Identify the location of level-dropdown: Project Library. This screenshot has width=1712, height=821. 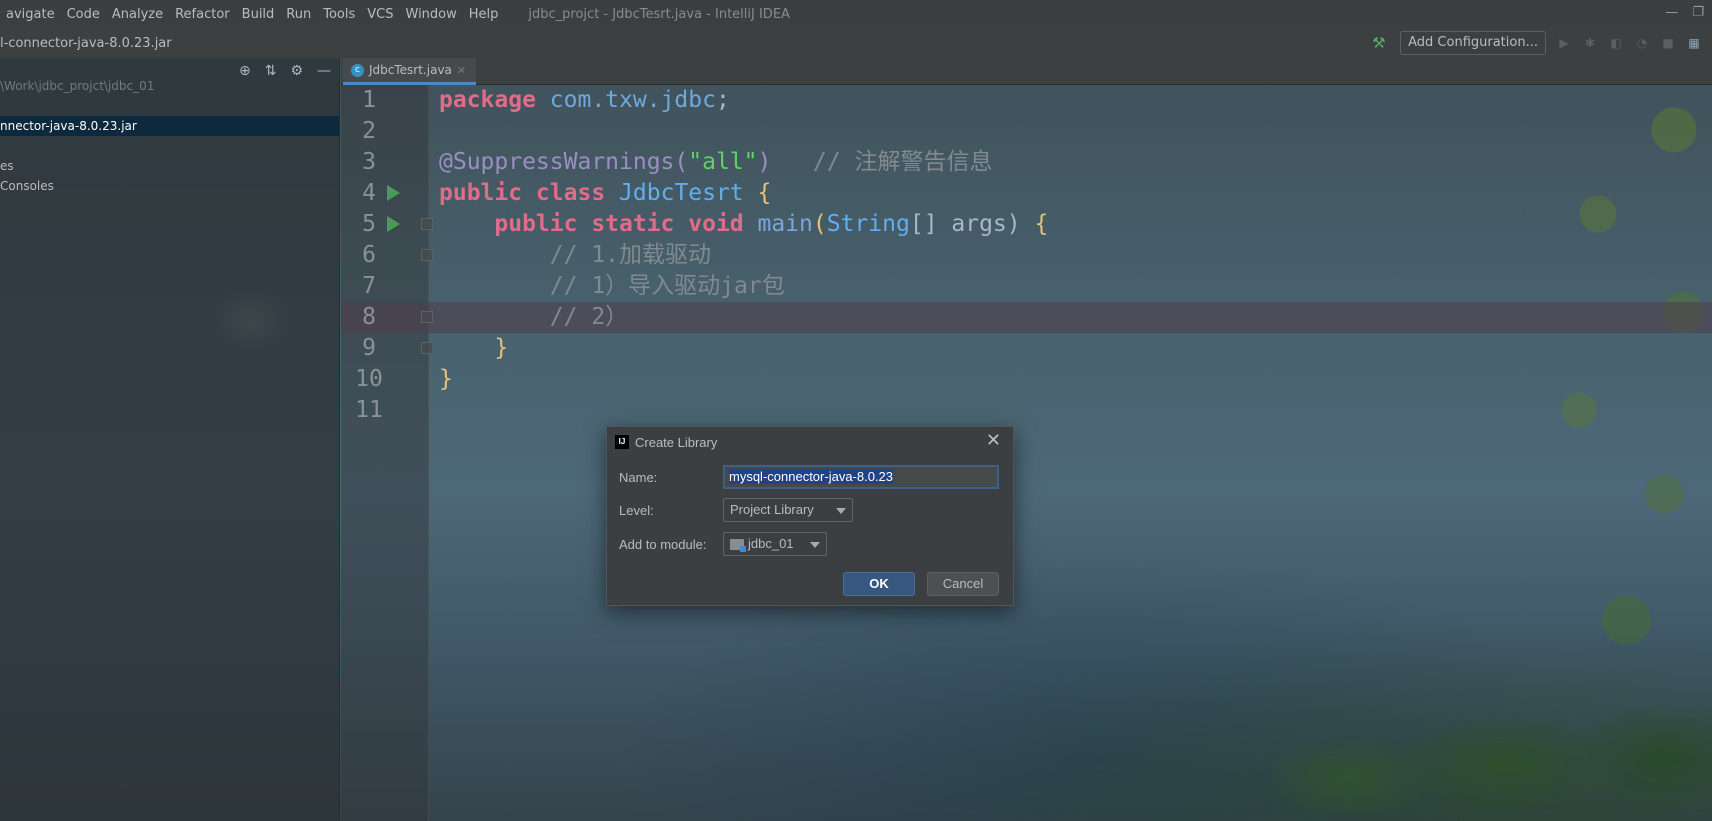
(788, 510).